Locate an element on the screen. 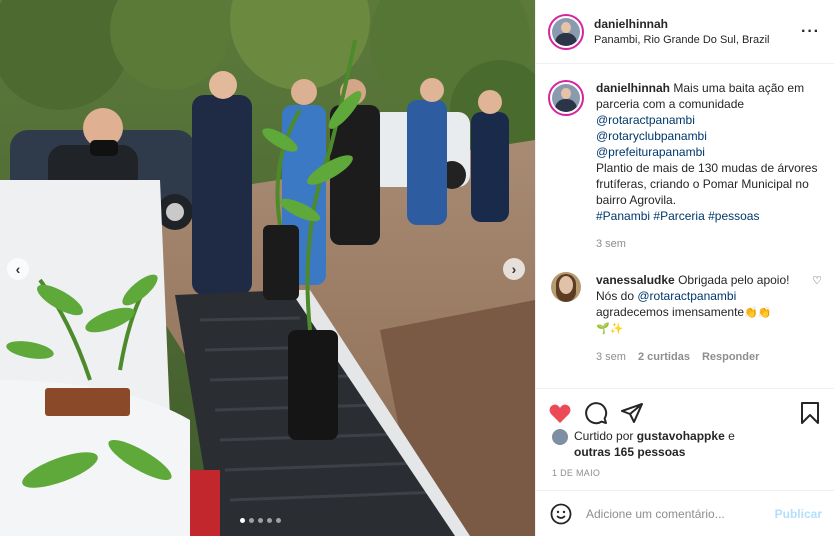 This screenshot has height=536, width=834. add-comment-bar: Publicar is located at coordinates (685, 513).